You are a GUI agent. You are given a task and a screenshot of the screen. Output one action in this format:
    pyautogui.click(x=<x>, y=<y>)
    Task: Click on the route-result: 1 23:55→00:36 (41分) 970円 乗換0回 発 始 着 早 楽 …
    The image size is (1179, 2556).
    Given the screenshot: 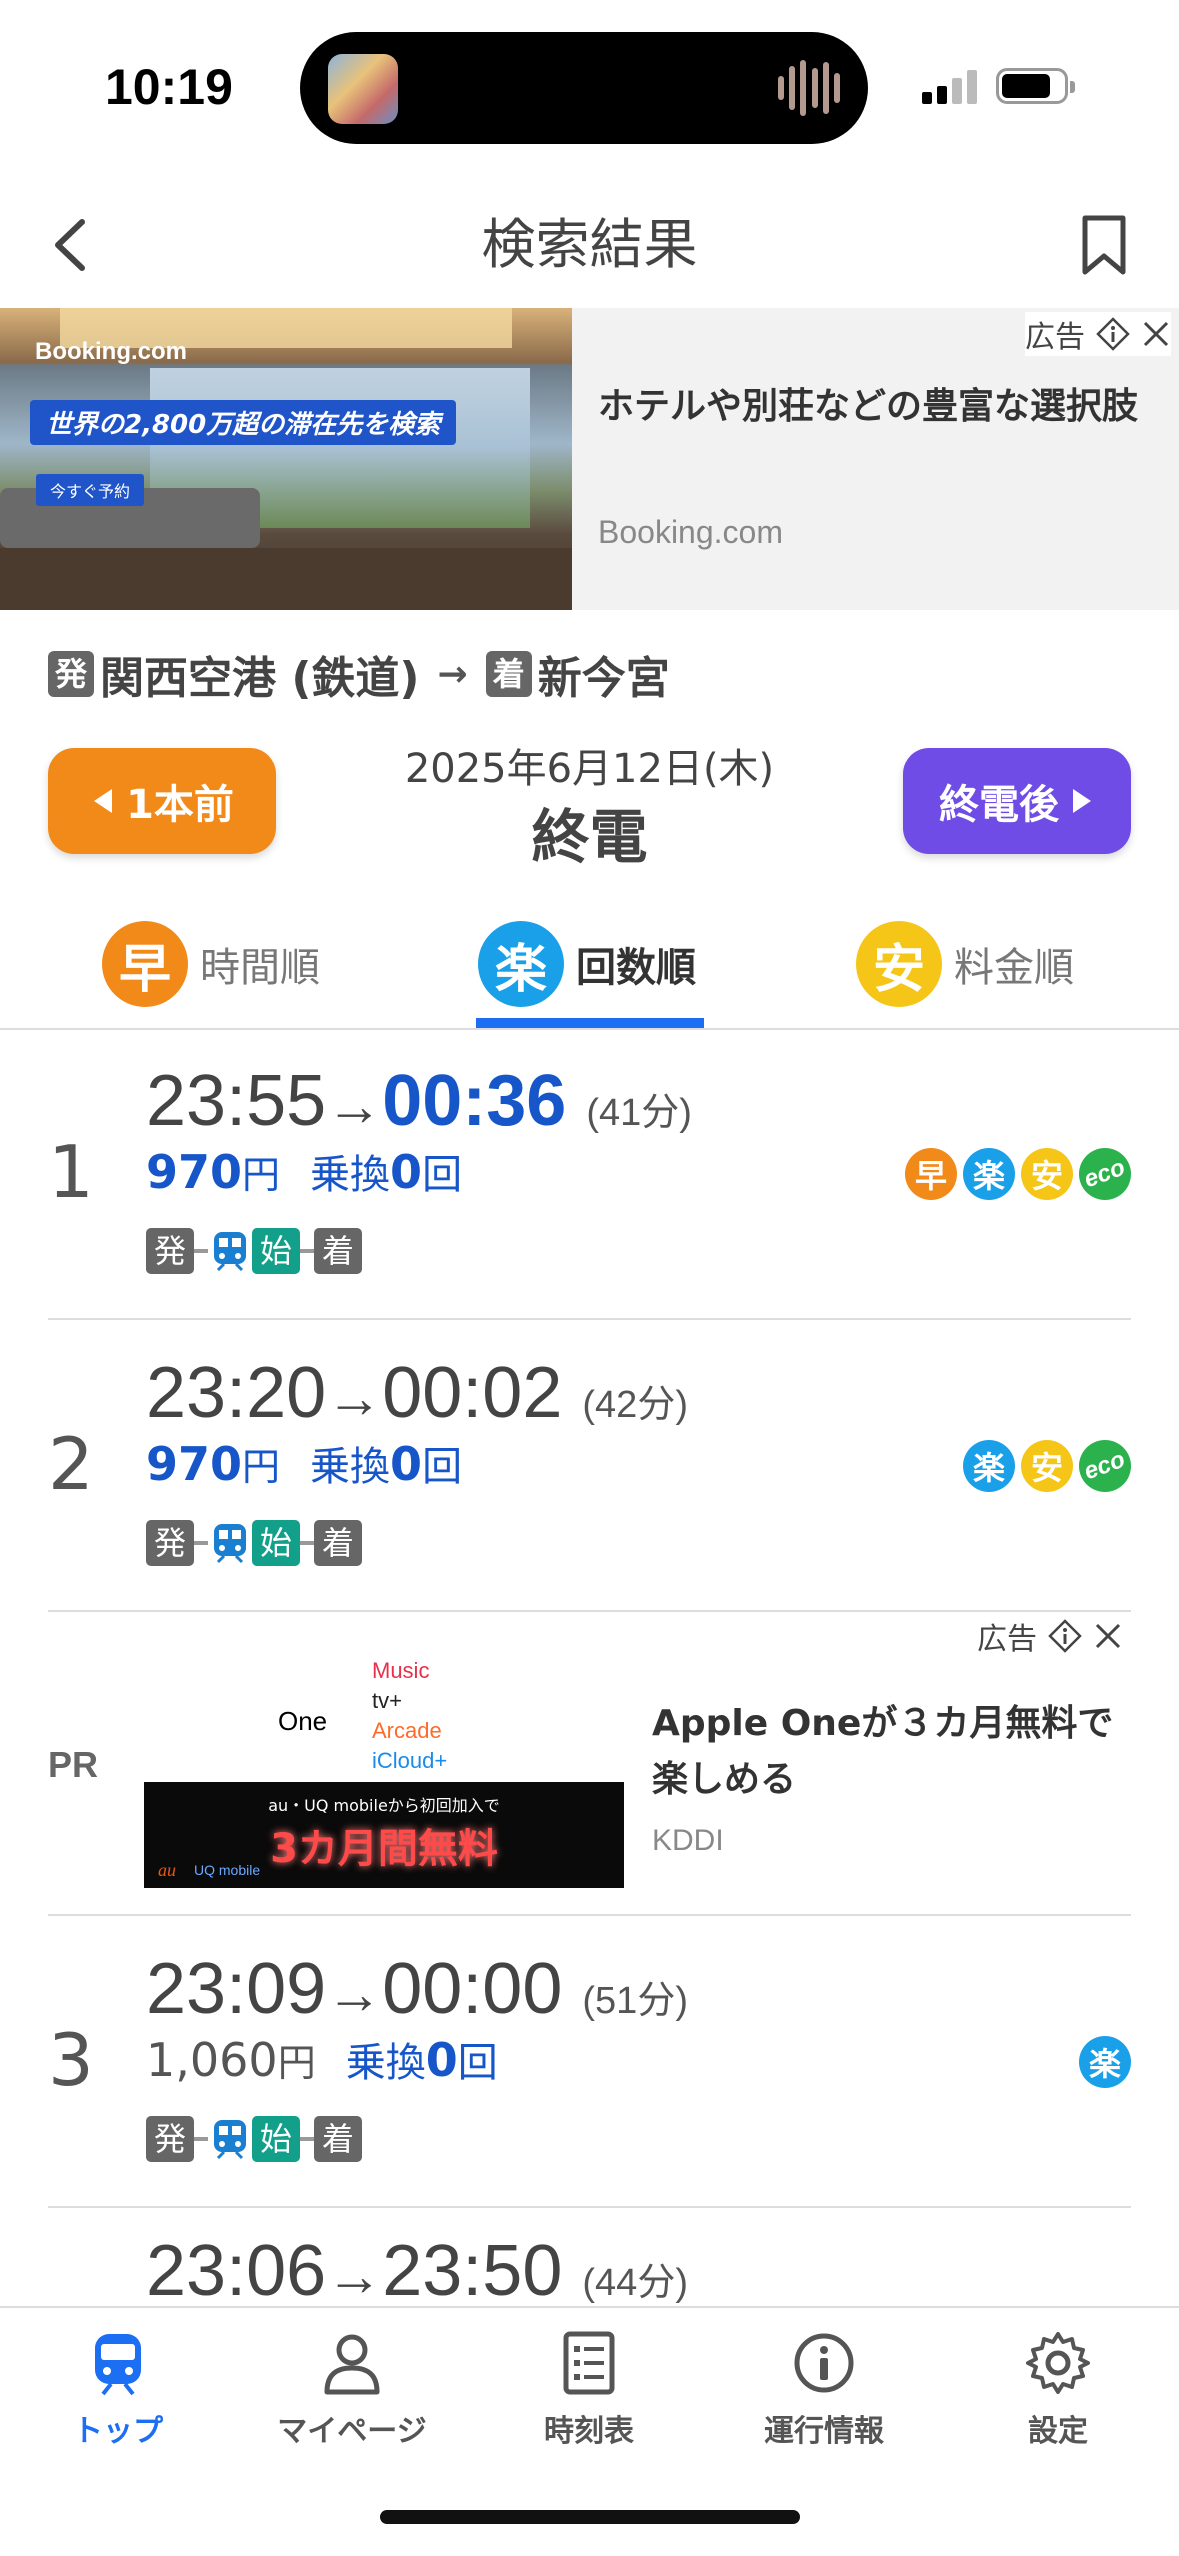 What is the action you would take?
    pyautogui.click(x=589, y=1175)
    